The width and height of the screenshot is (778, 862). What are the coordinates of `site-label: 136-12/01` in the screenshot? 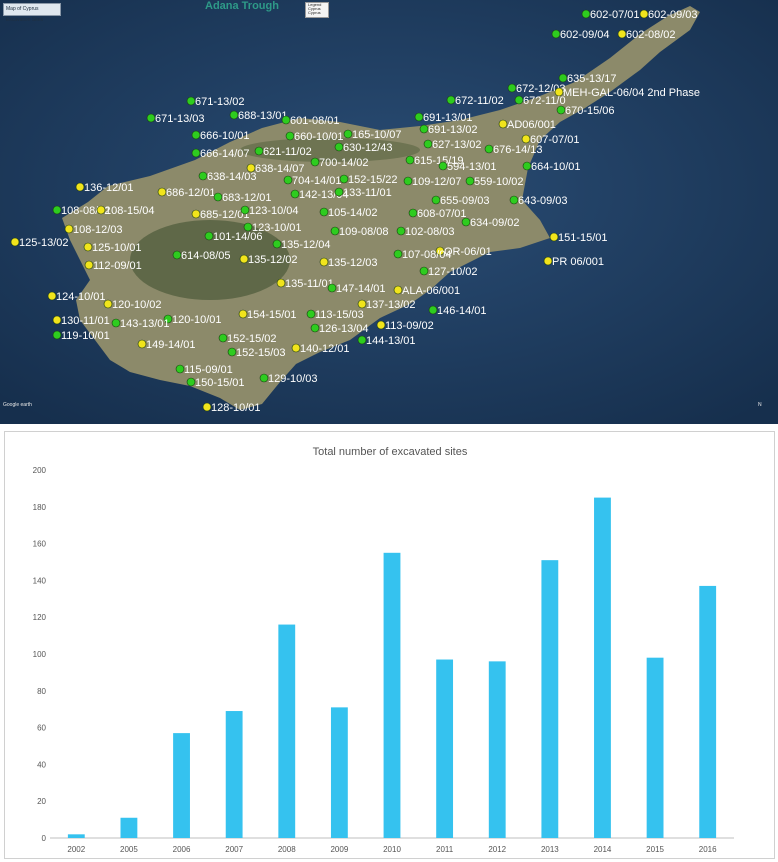 It's located at (109, 188).